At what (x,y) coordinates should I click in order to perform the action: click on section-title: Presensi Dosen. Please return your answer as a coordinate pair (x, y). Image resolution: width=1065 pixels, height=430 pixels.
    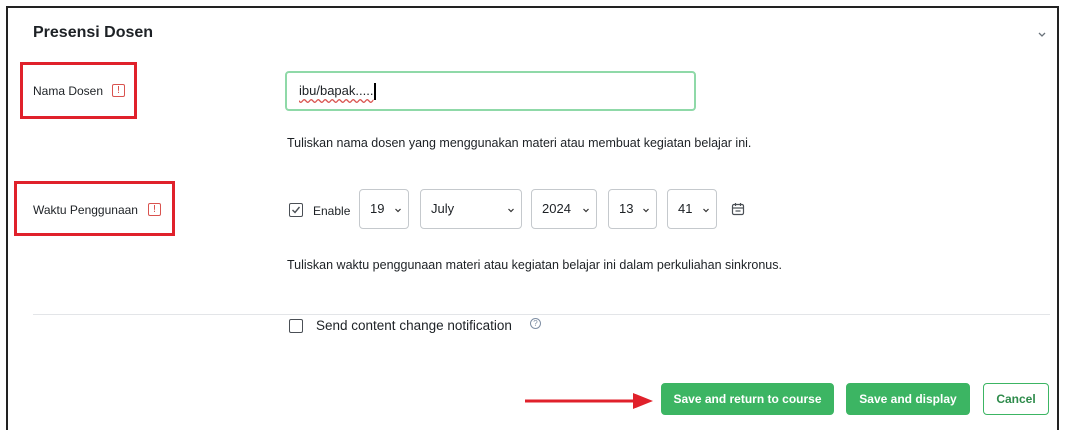
    Looking at the image, I should click on (93, 32).